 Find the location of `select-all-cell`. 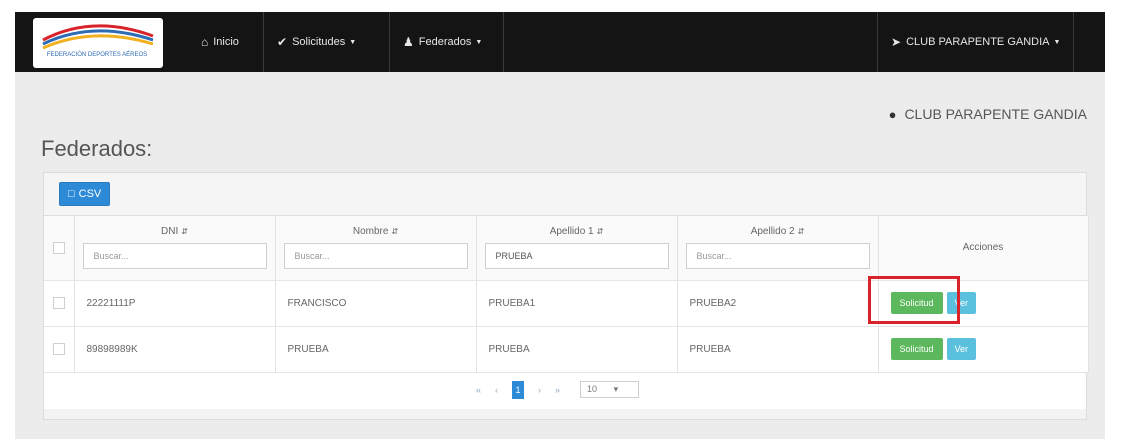

select-all-cell is located at coordinates (59, 248).